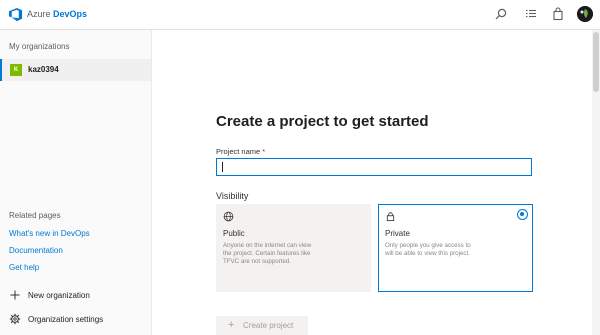 The width and height of the screenshot is (600, 335). I want to click on search-icon, so click(501, 14).